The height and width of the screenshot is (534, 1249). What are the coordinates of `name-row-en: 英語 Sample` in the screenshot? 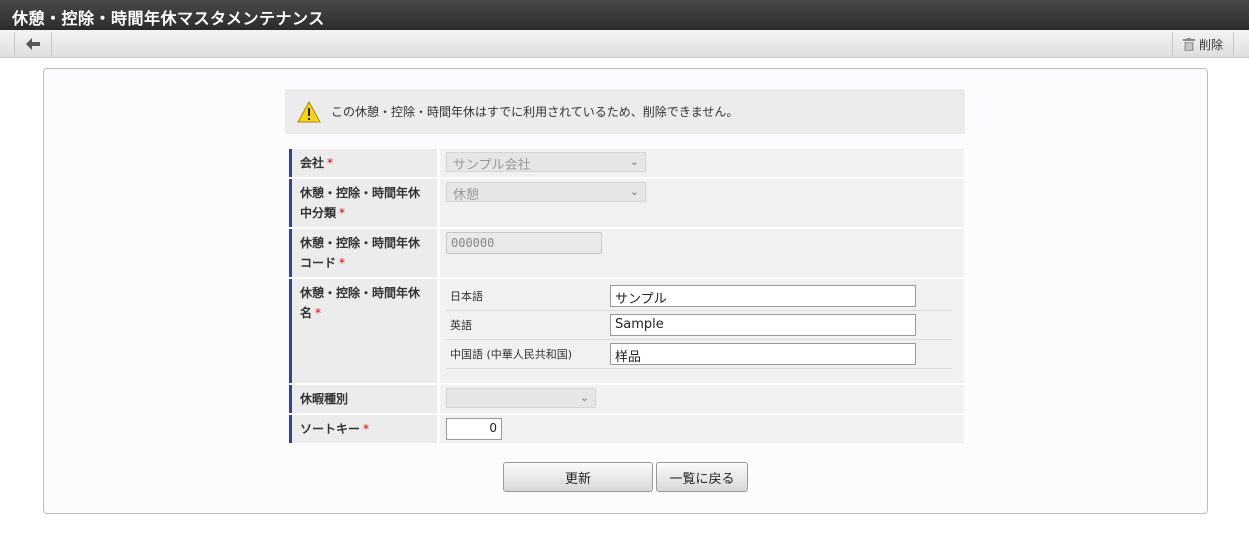 It's located at (699, 325).